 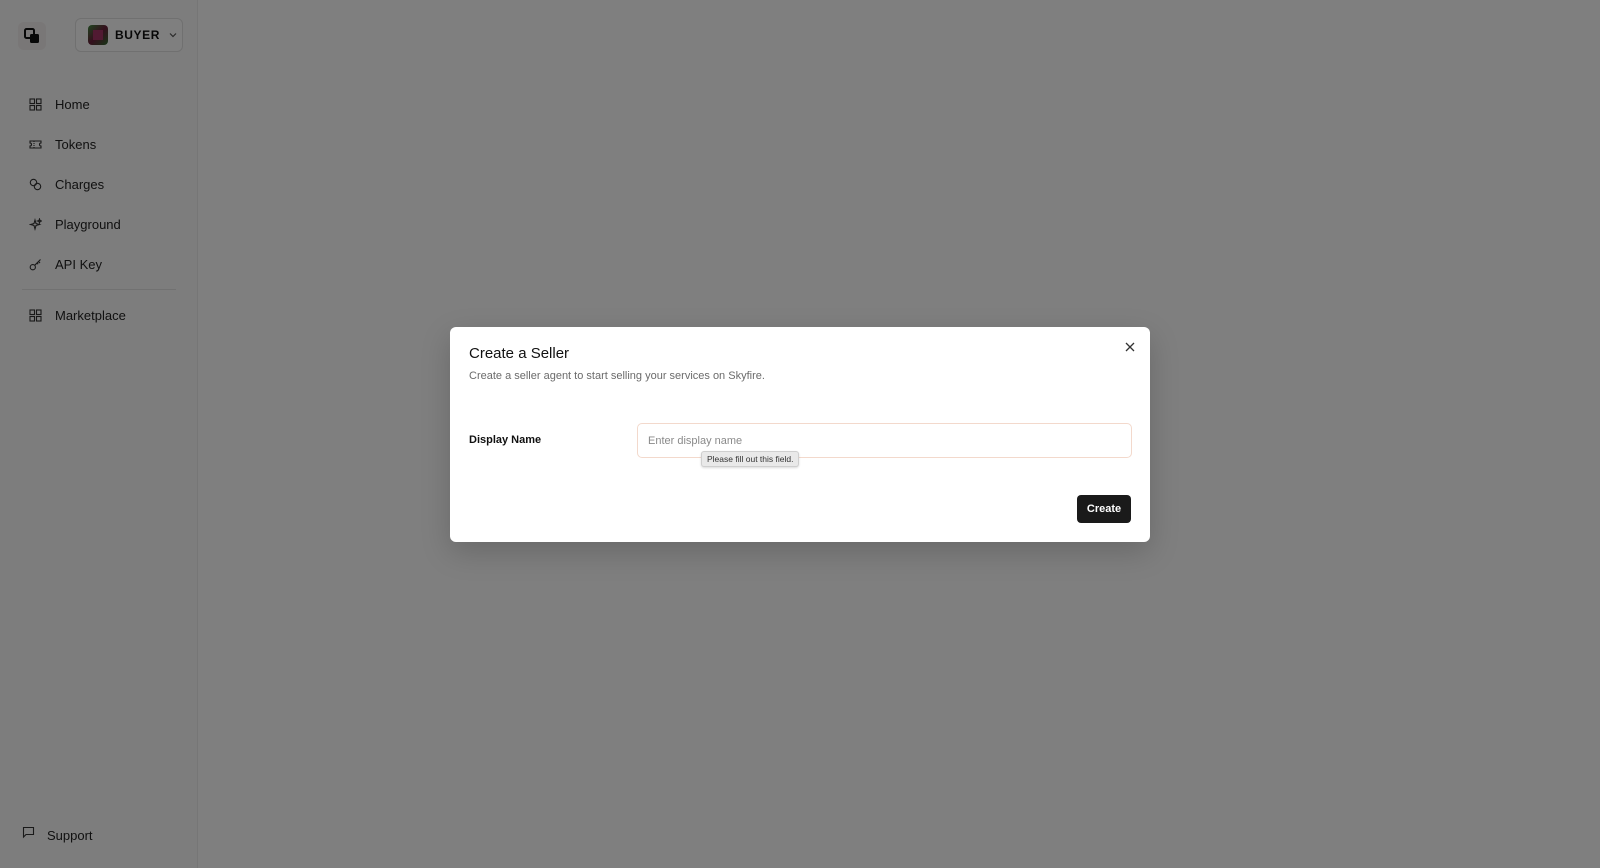 I want to click on close-icon, so click(x=1130, y=347).